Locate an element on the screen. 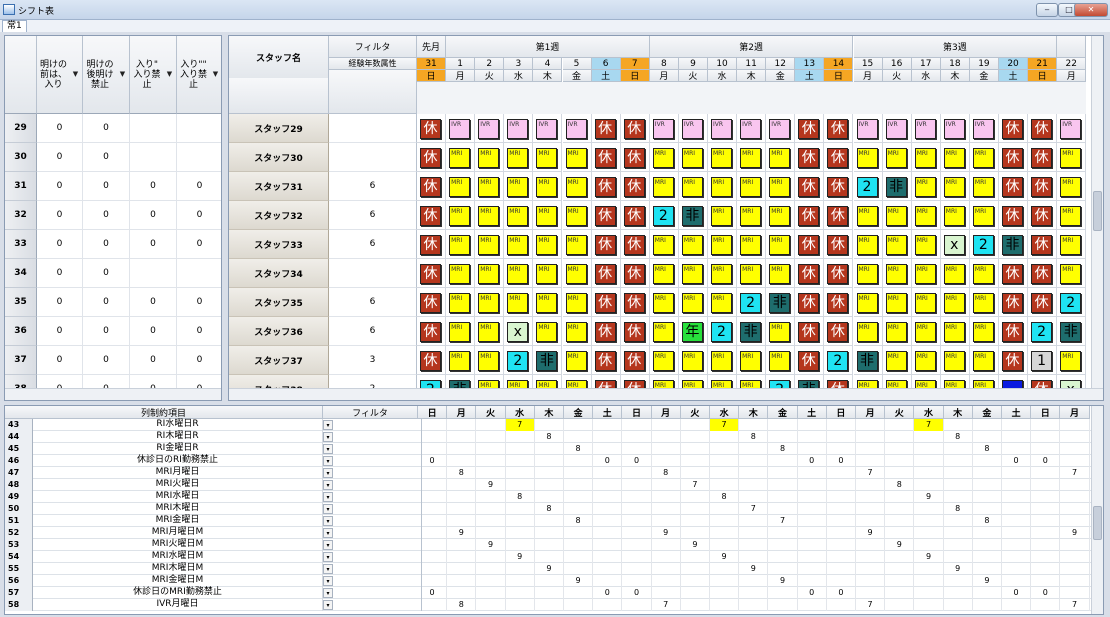 This screenshot has width=1110, height=617. shift-tile: x is located at coordinates (518, 332).